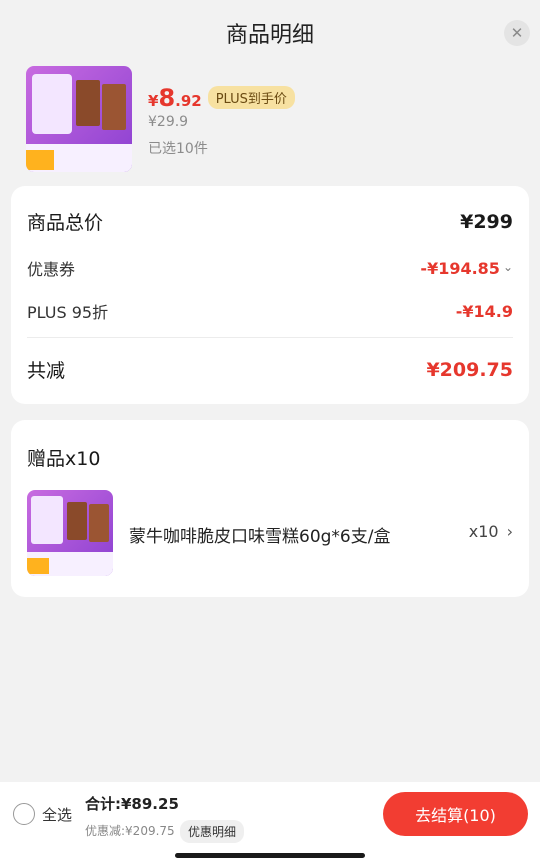 This screenshot has width=540, height=868. I want to click on home-indicator, so click(270, 855).